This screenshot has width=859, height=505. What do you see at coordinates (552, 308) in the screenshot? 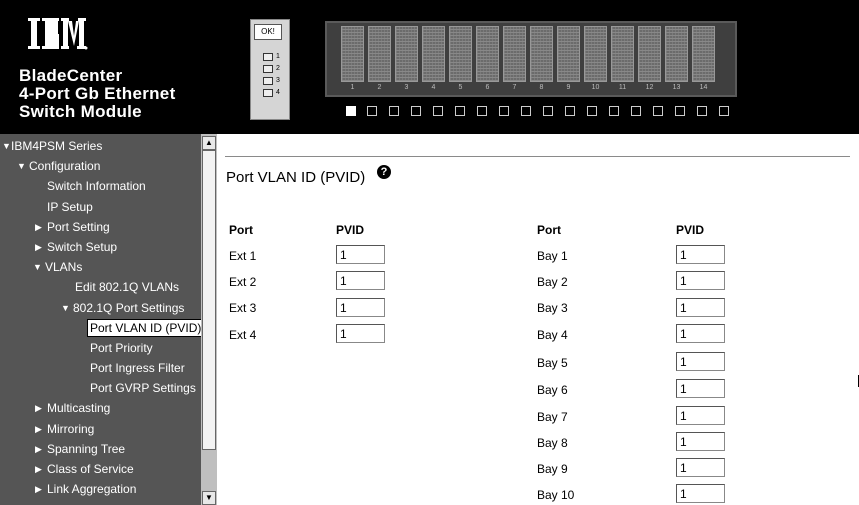
I see `port-label: Bay 3` at bounding box center [552, 308].